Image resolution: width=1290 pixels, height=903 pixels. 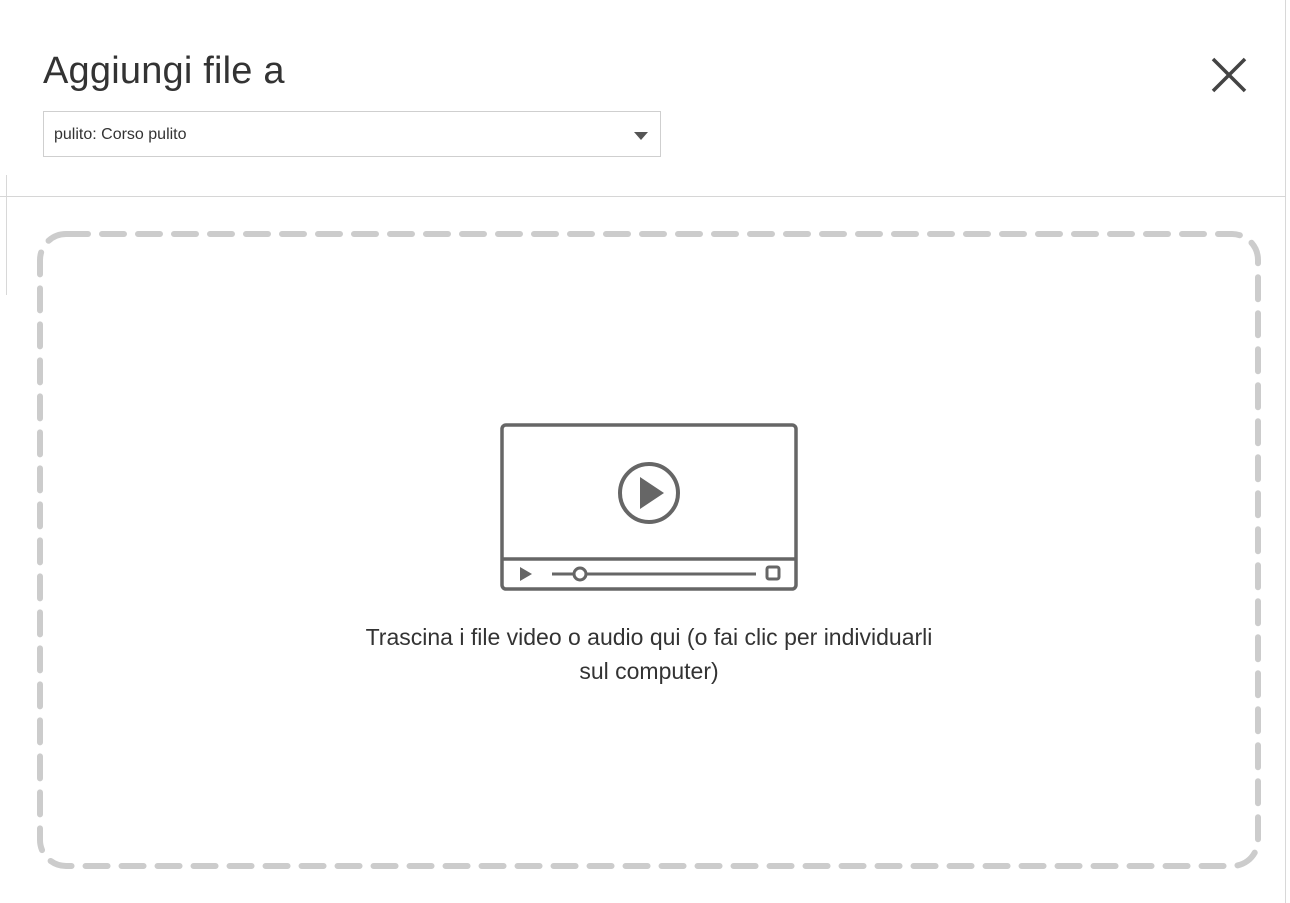 I want to click on close-button, so click(x=1229, y=75).